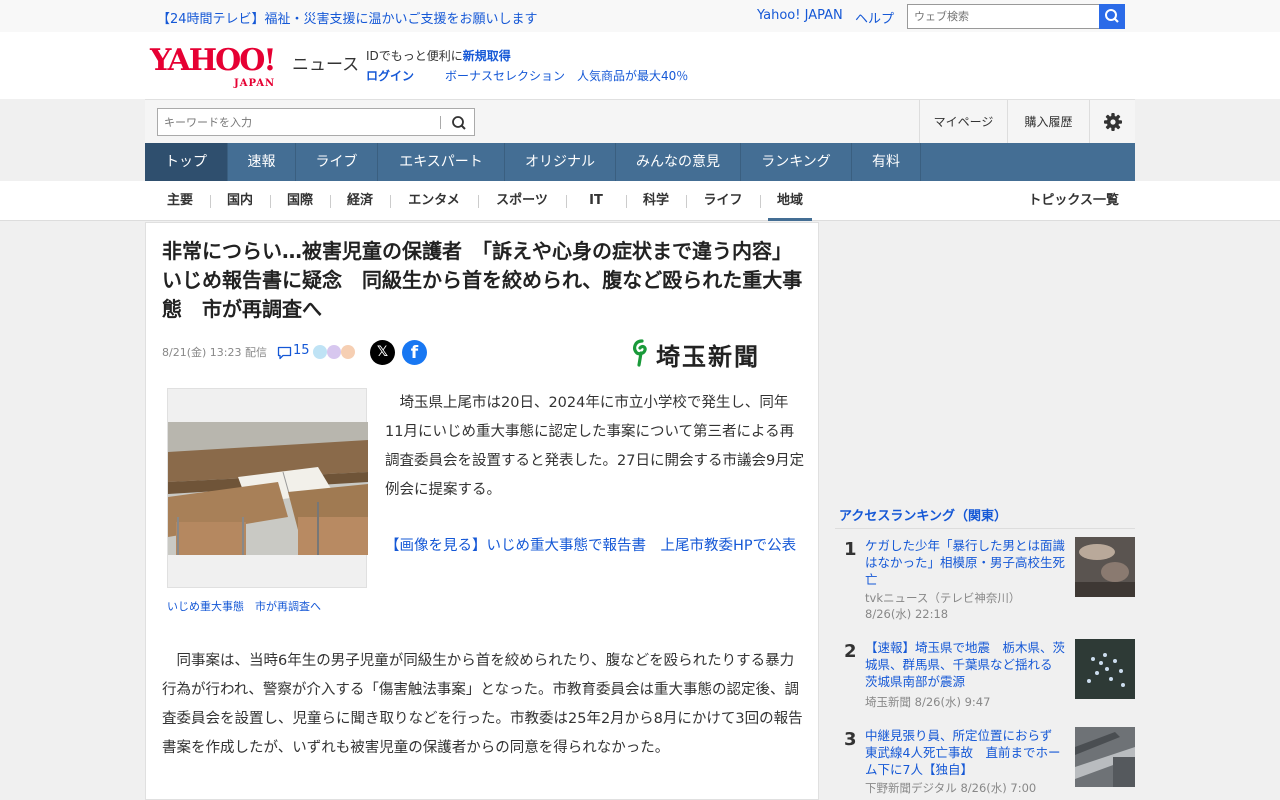 The width and height of the screenshot is (1280, 800). Describe the element at coordinates (907, 614) in the screenshot. I see `ranking-date: 8/26(水) 22:18` at that location.